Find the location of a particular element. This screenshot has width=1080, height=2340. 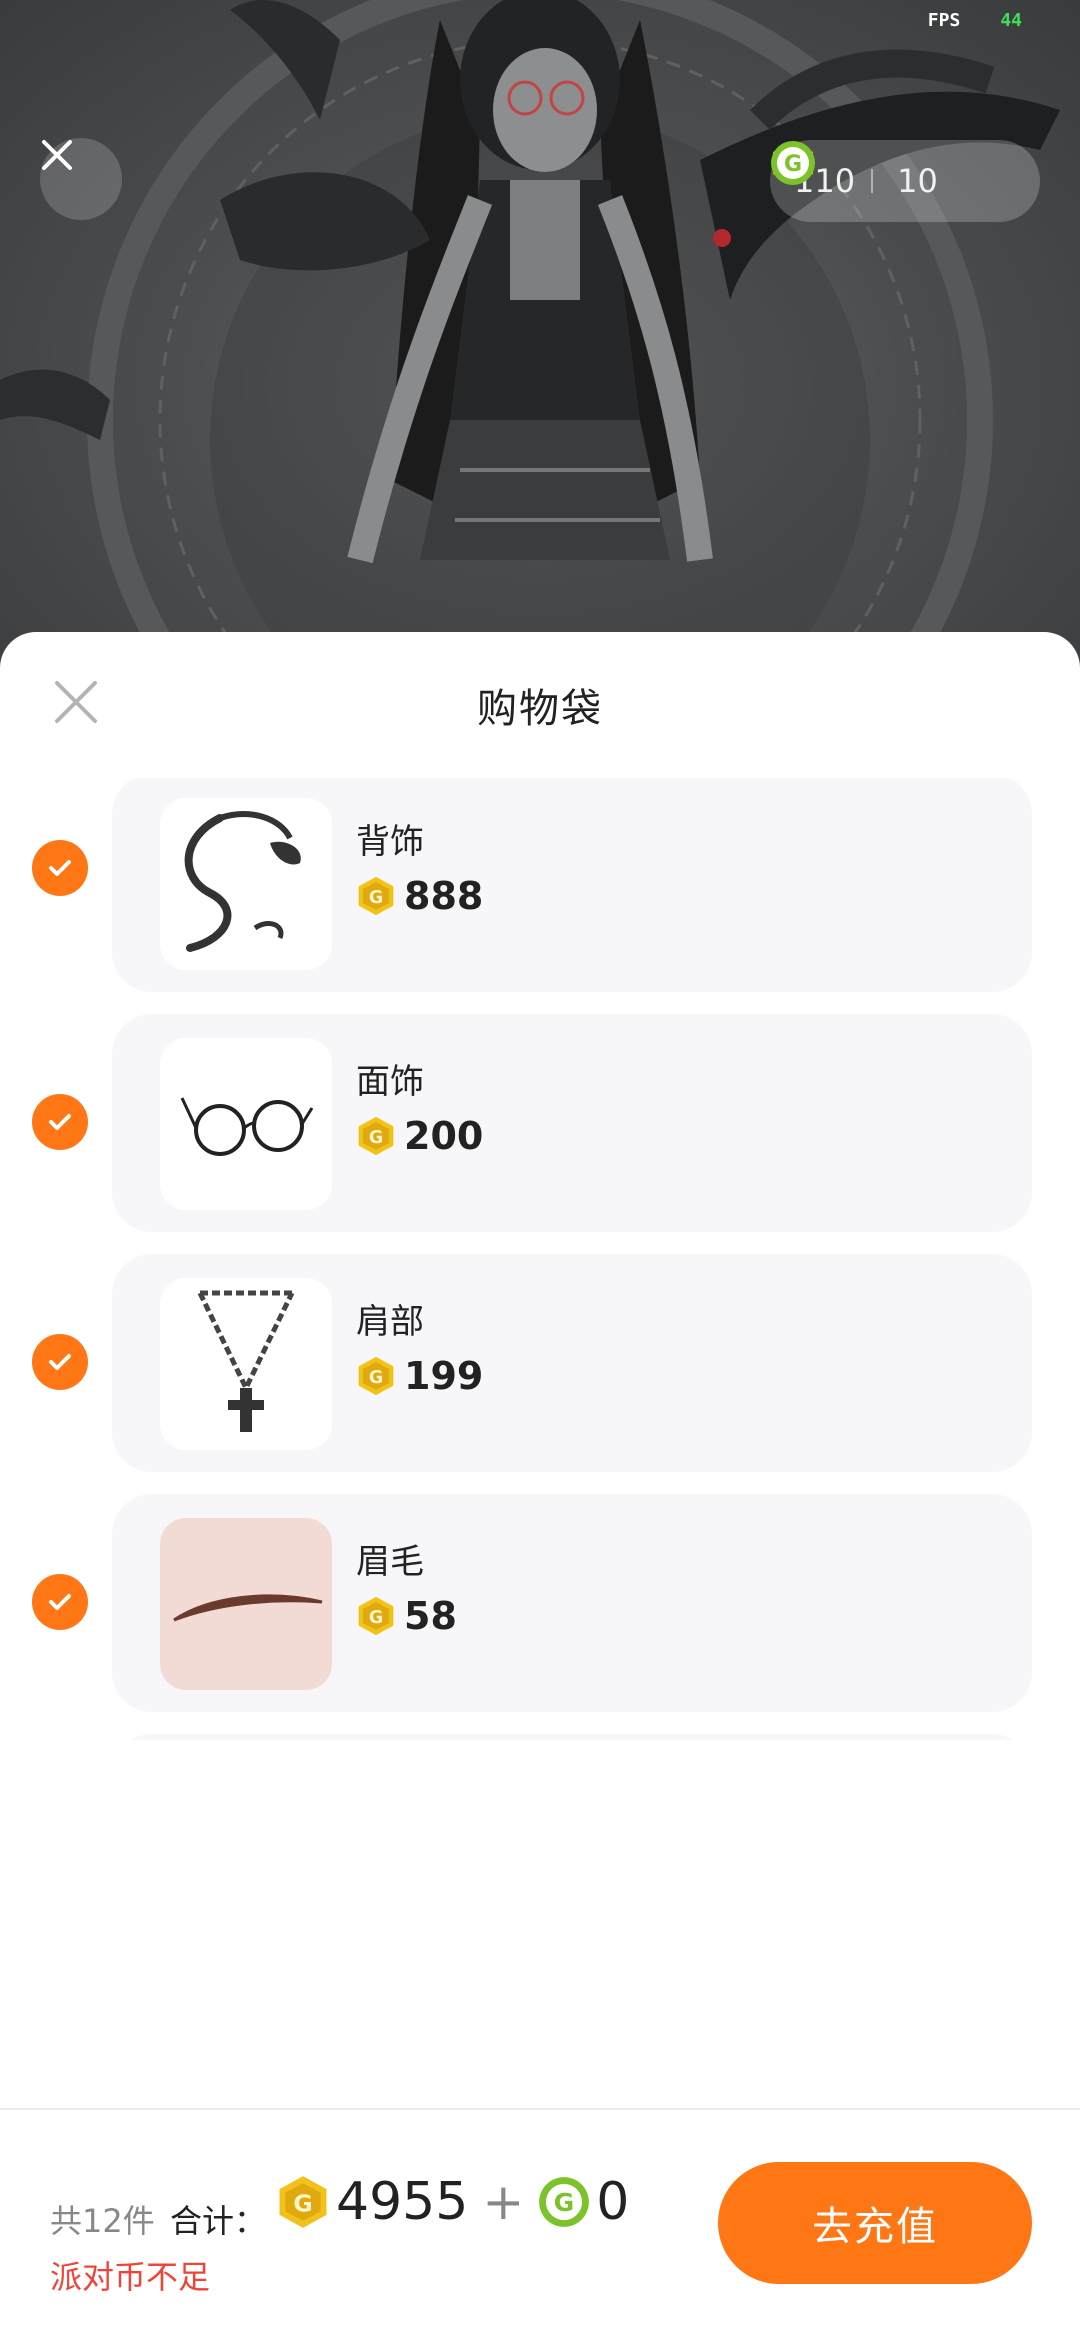

fps-label: FPS is located at coordinates (944, 20).